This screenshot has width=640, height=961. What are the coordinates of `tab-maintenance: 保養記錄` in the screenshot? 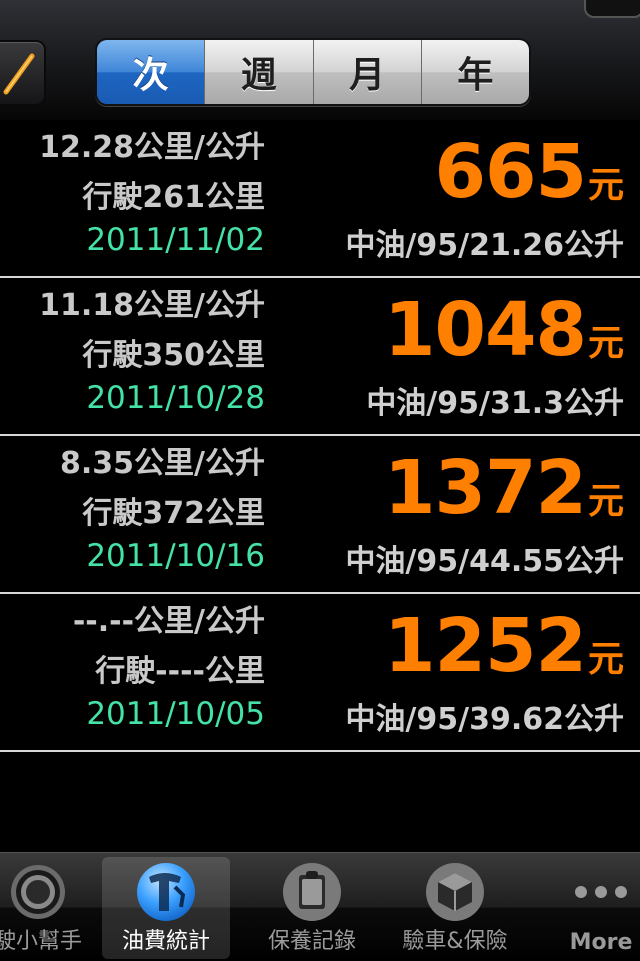 It's located at (312, 908).